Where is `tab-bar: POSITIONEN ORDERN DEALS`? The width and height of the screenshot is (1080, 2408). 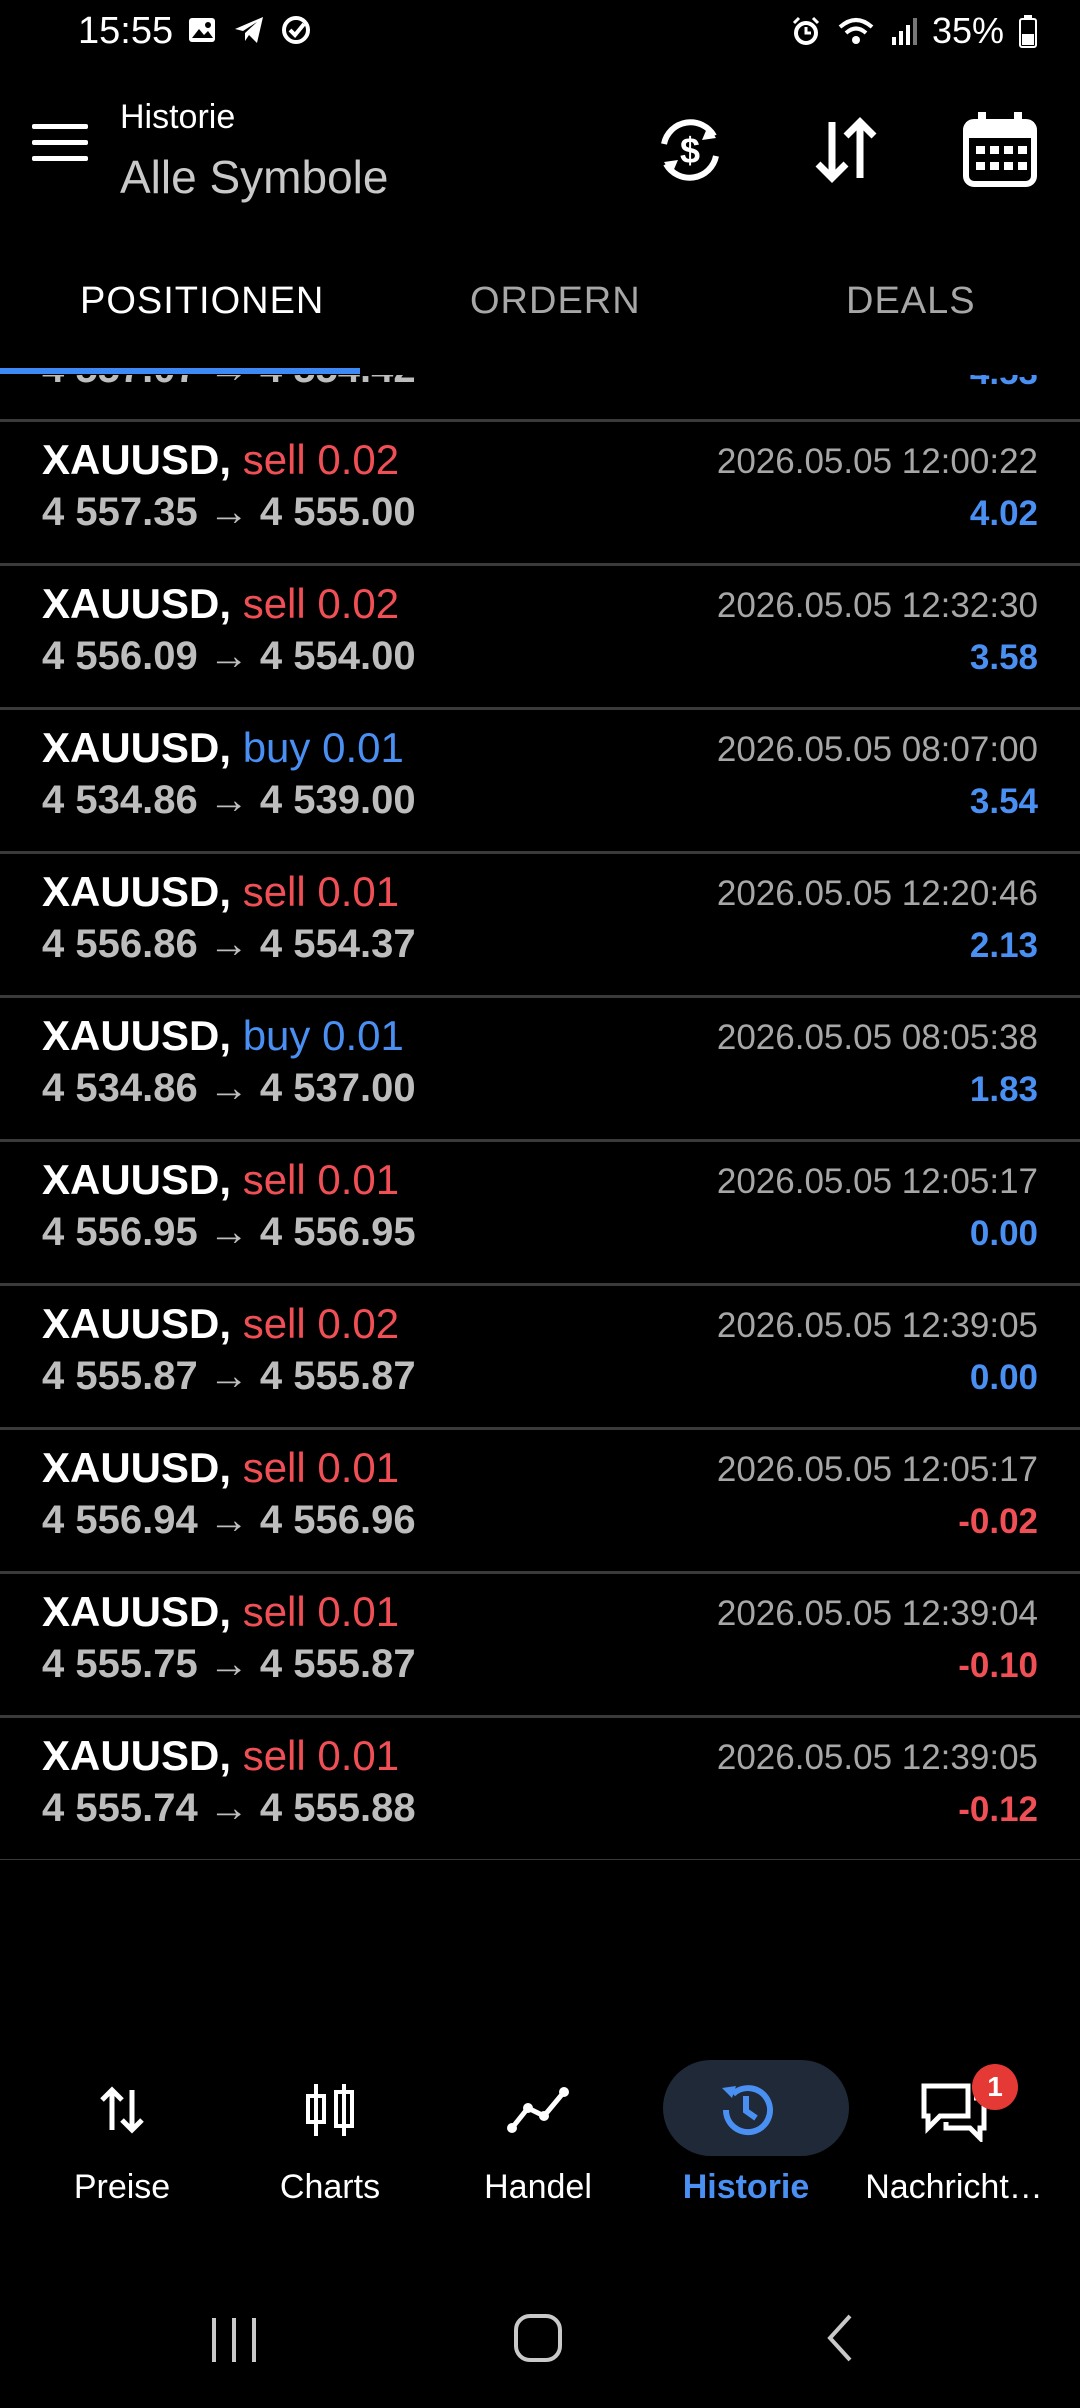
tab-bar: POSITIONEN ORDERN DEALS is located at coordinates (540, 312).